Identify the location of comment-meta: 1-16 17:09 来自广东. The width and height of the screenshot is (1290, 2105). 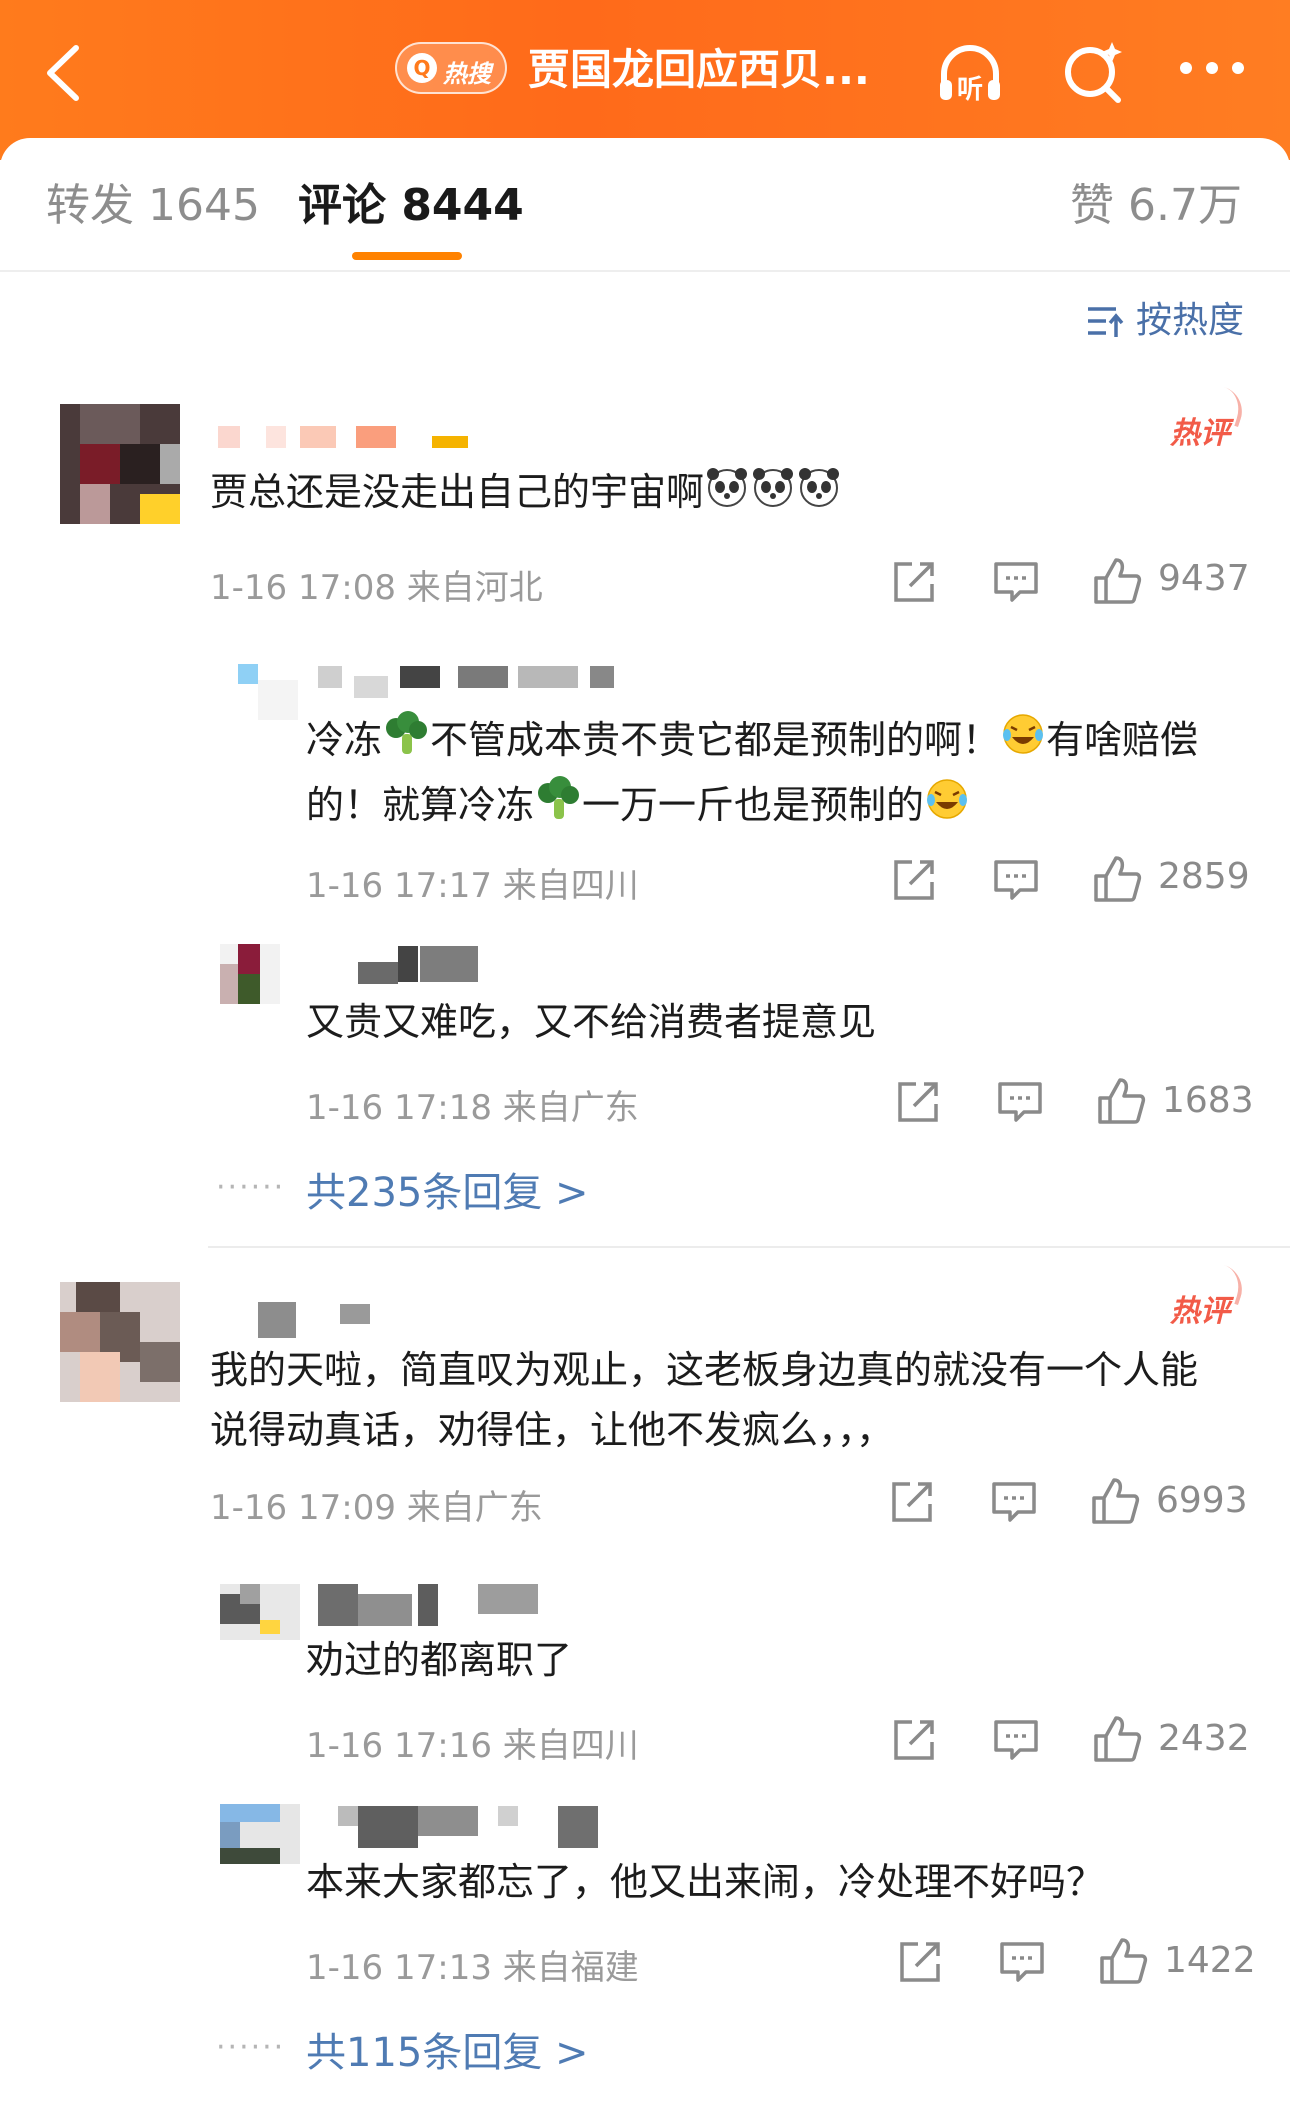
(376, 1508).